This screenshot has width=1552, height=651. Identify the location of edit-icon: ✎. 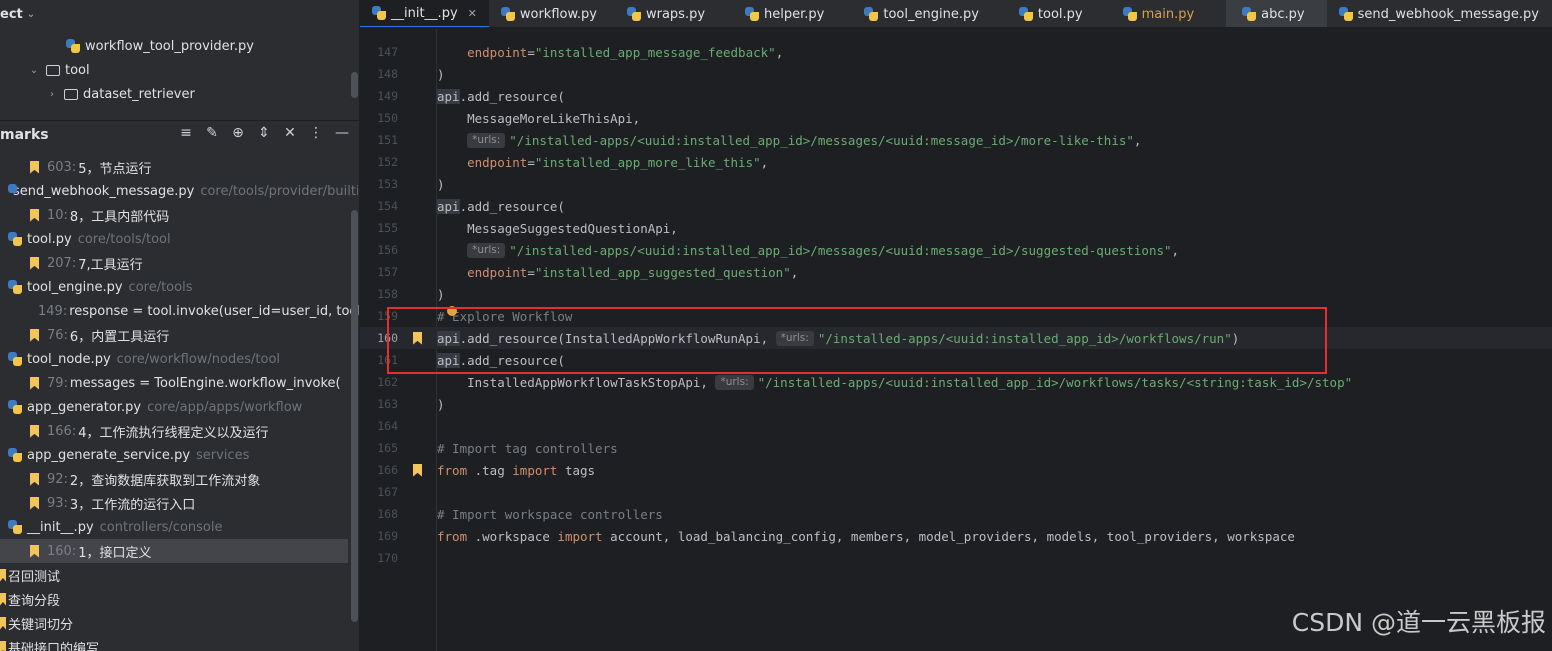
(212, 133).